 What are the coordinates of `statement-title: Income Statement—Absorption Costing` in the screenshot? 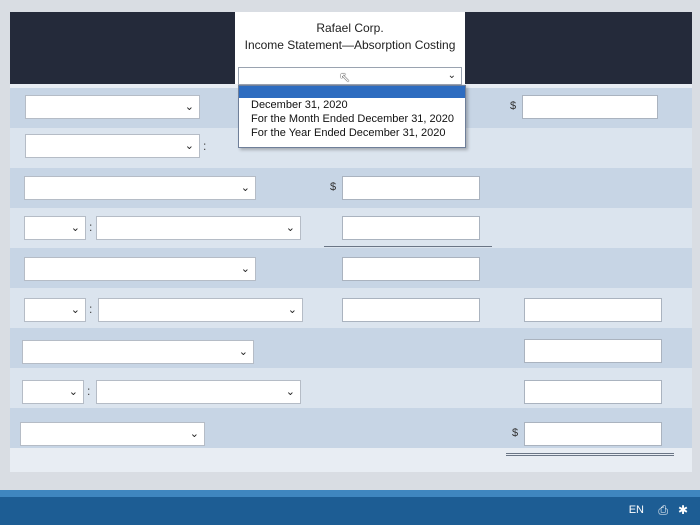 It's located at (350, 45).